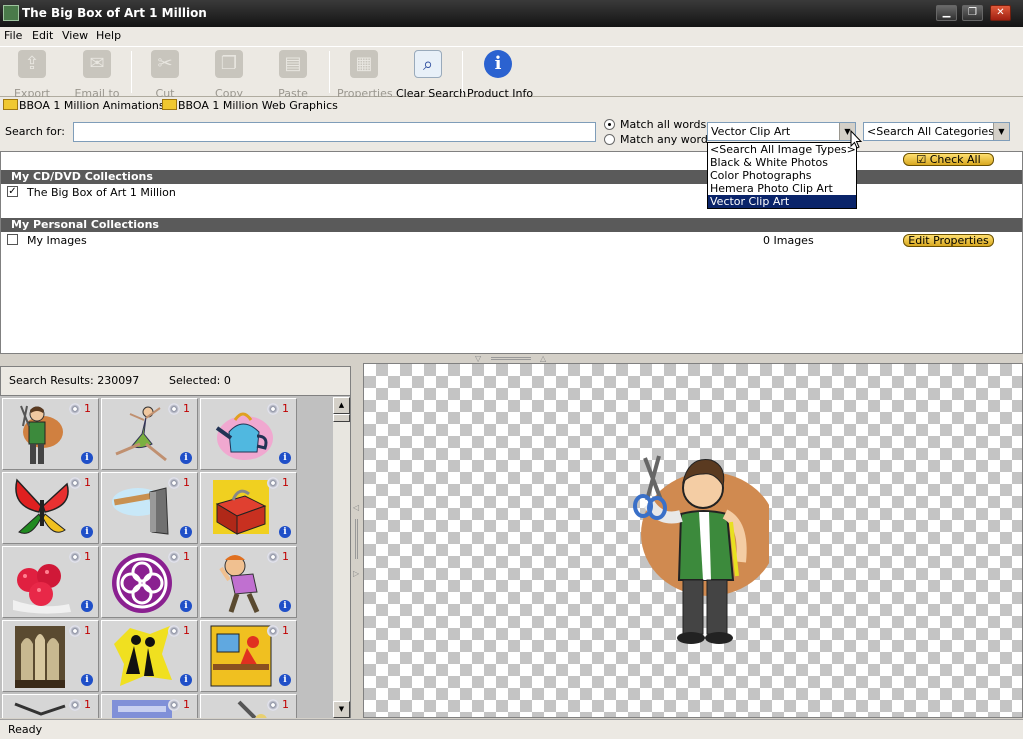  I want to click on match-all-radio, so click(609, 124).